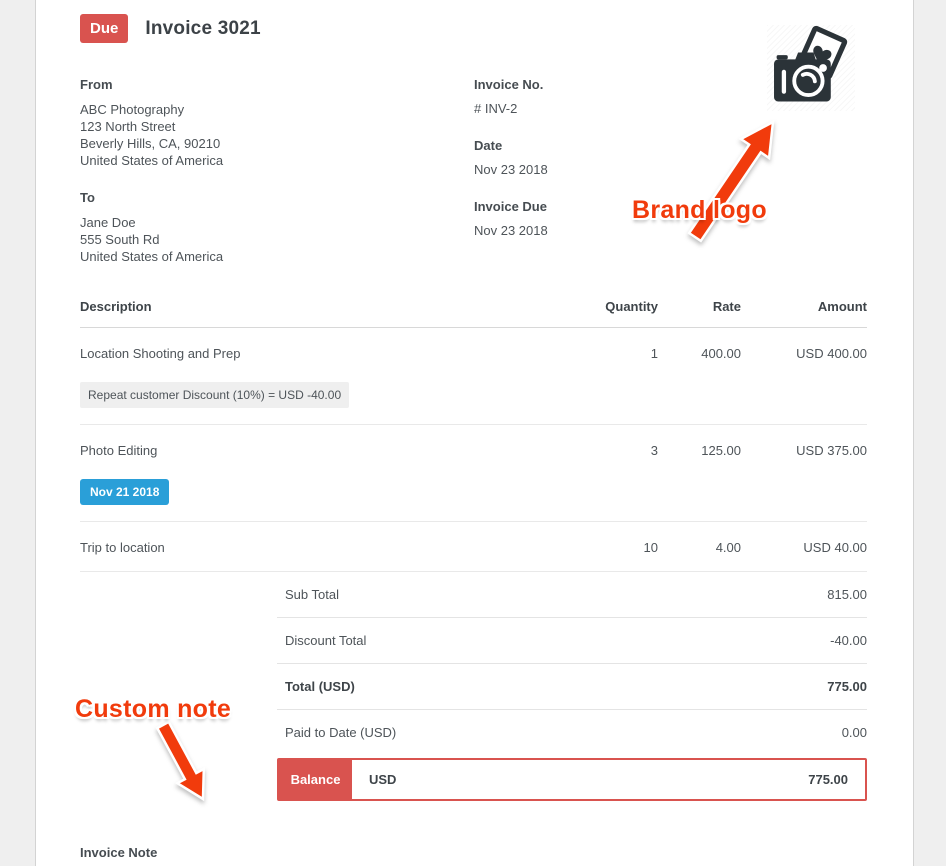 This screenshot has width=946, height=866. Describe the element at coordinates (842, 306) in the screenshot. I see `header-amount: Amount` at that location.